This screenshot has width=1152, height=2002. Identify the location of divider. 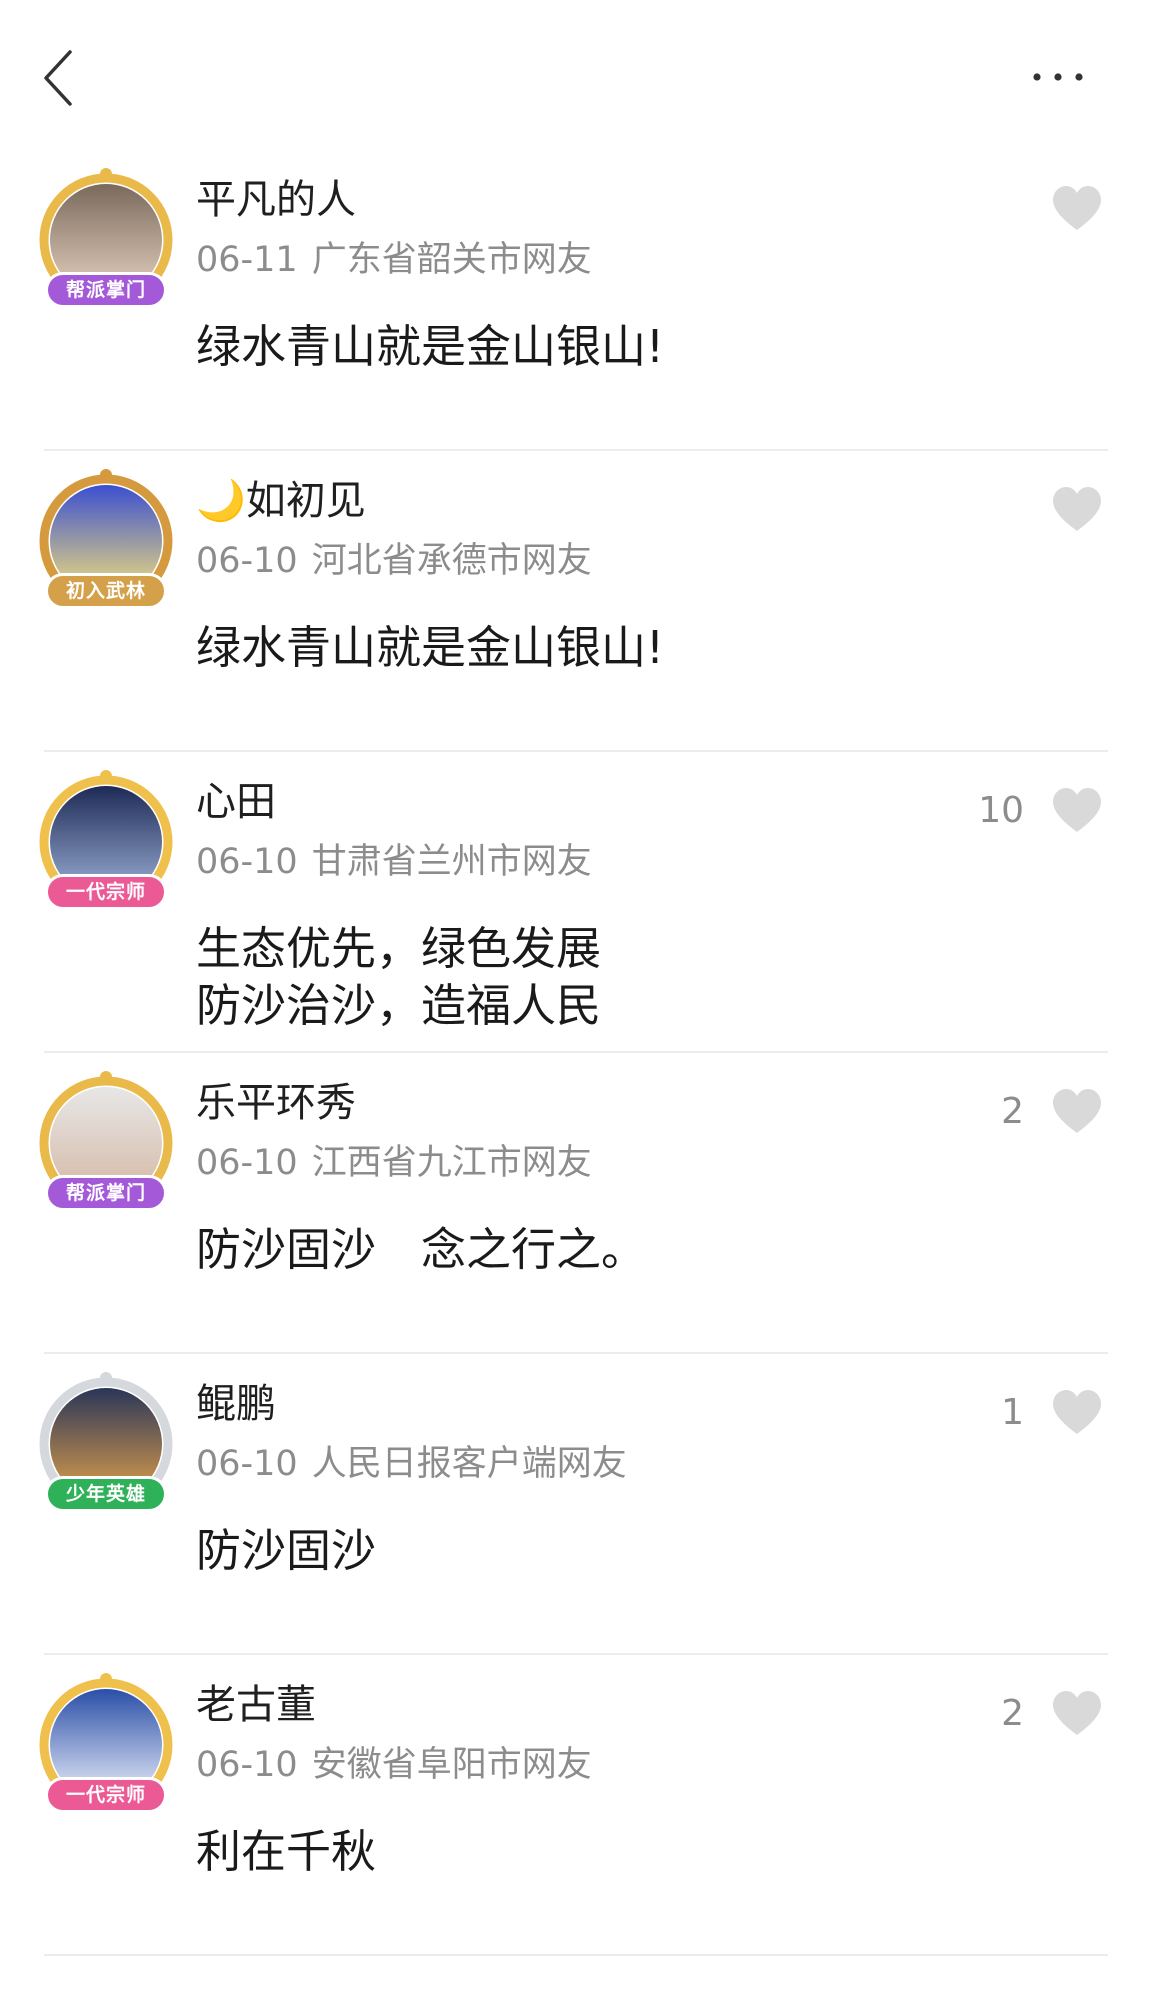
(576, 1955).